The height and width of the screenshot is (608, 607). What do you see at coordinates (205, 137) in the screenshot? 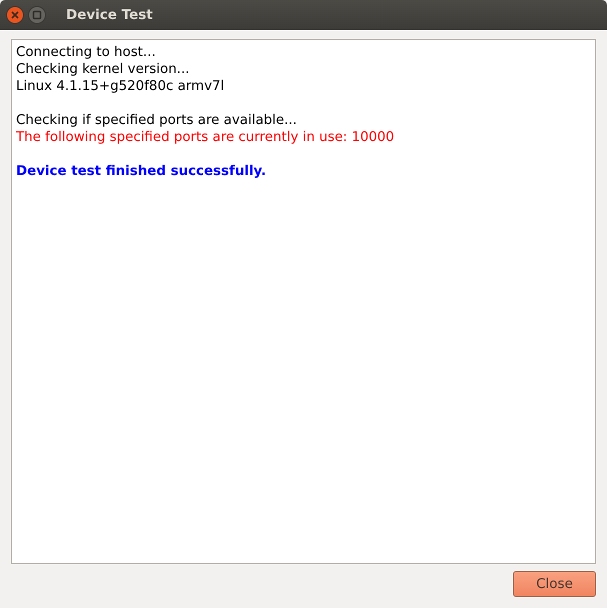
I see `log-line: The following specified ports are currently in use: 10000` at bounding box center [205, 137].